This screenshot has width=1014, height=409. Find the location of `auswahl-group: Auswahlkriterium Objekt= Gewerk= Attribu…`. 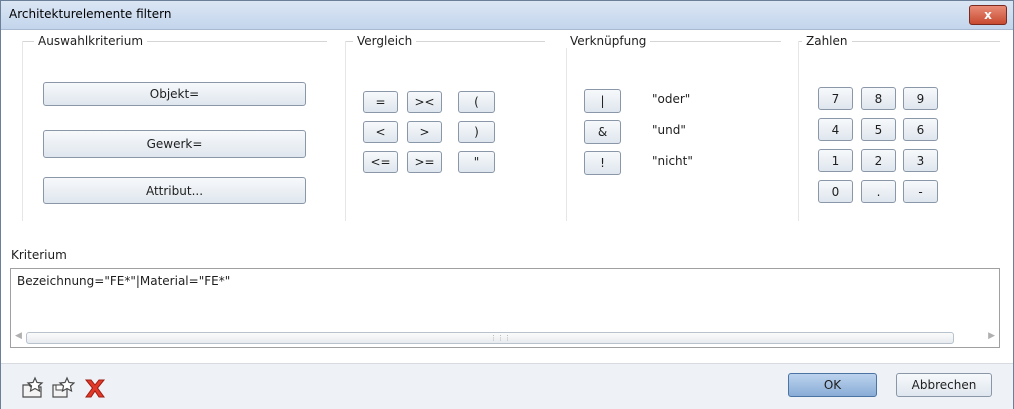

auswahl-group: Auswahlkriterium Objekt= Gewerk= Attribu… is located at coordinates (174, 129).